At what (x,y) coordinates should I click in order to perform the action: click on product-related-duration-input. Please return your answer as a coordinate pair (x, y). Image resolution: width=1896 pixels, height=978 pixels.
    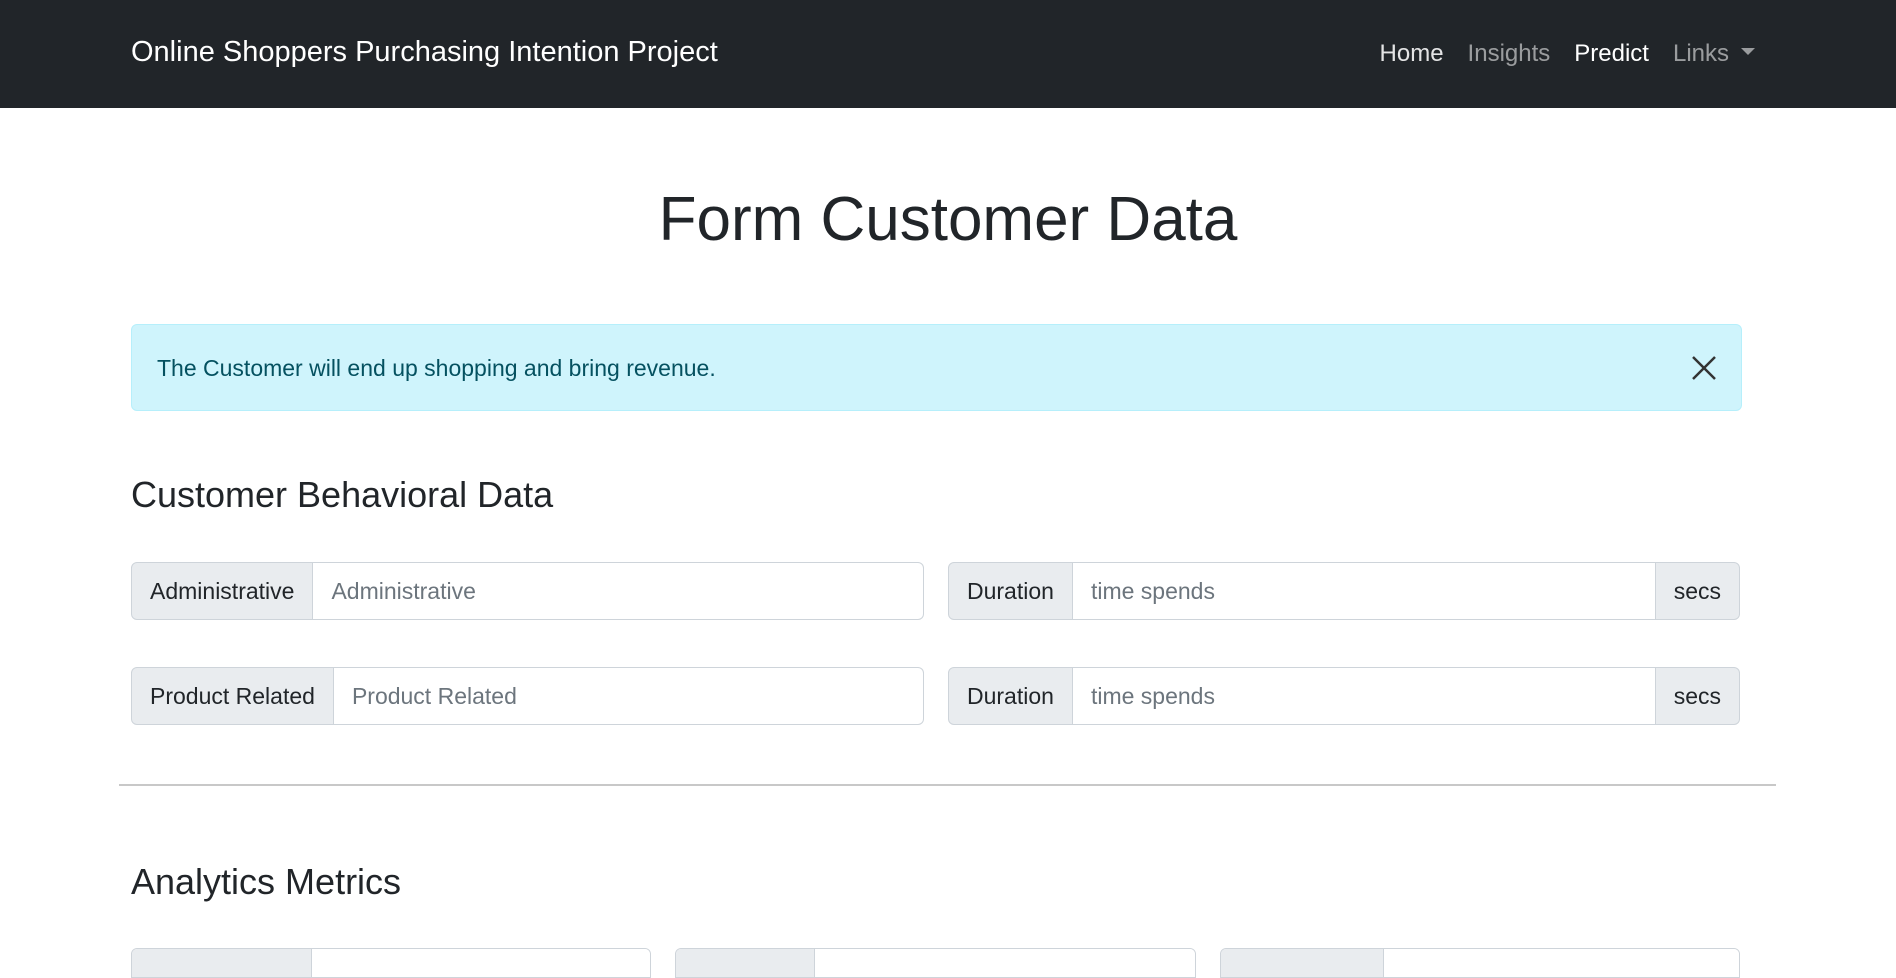
    Looking at the image, I should click on (1364, 696).